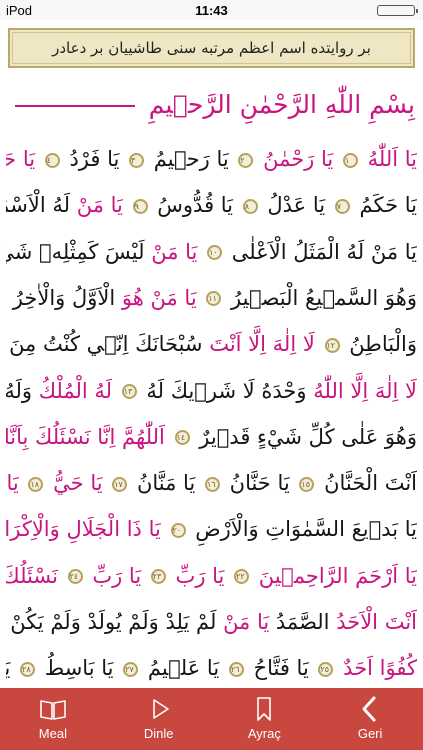  What do you see at coordinates (183, 668) in the screenshot?
I see `text-phrase: يَا عَل۪يمُ` at bounding box center [183, 668].